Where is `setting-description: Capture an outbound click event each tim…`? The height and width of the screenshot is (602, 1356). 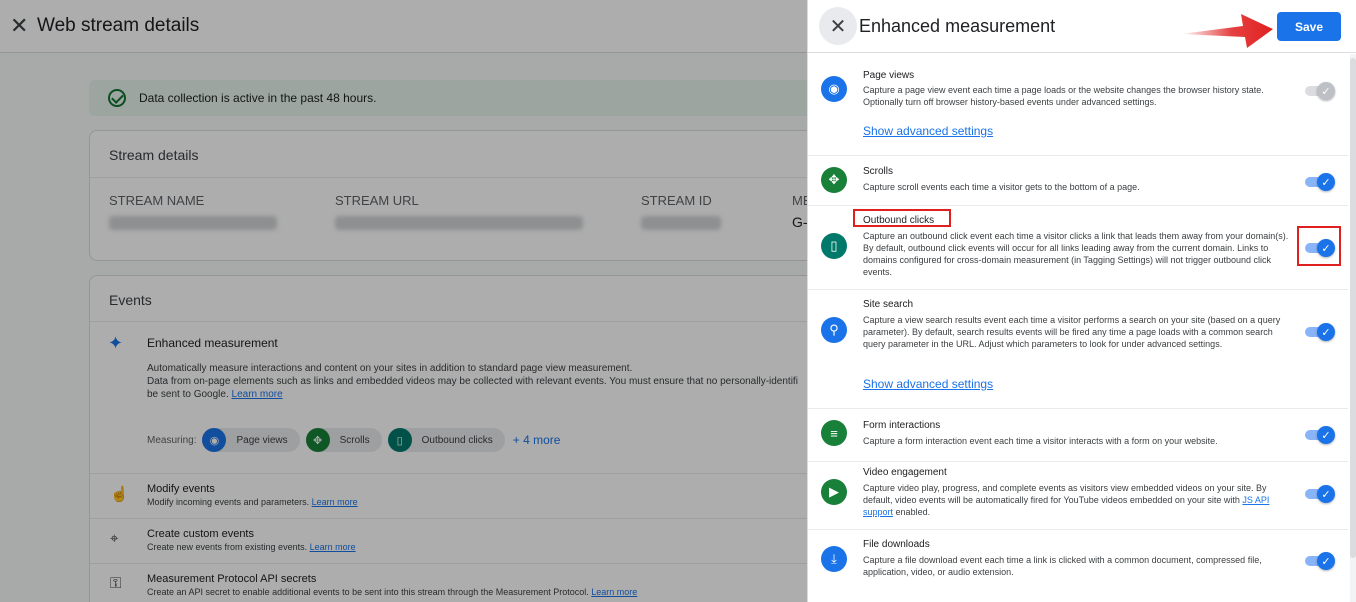
setting-description: Capture an outbound click event each tim… is located at coordinates (1076, 254).